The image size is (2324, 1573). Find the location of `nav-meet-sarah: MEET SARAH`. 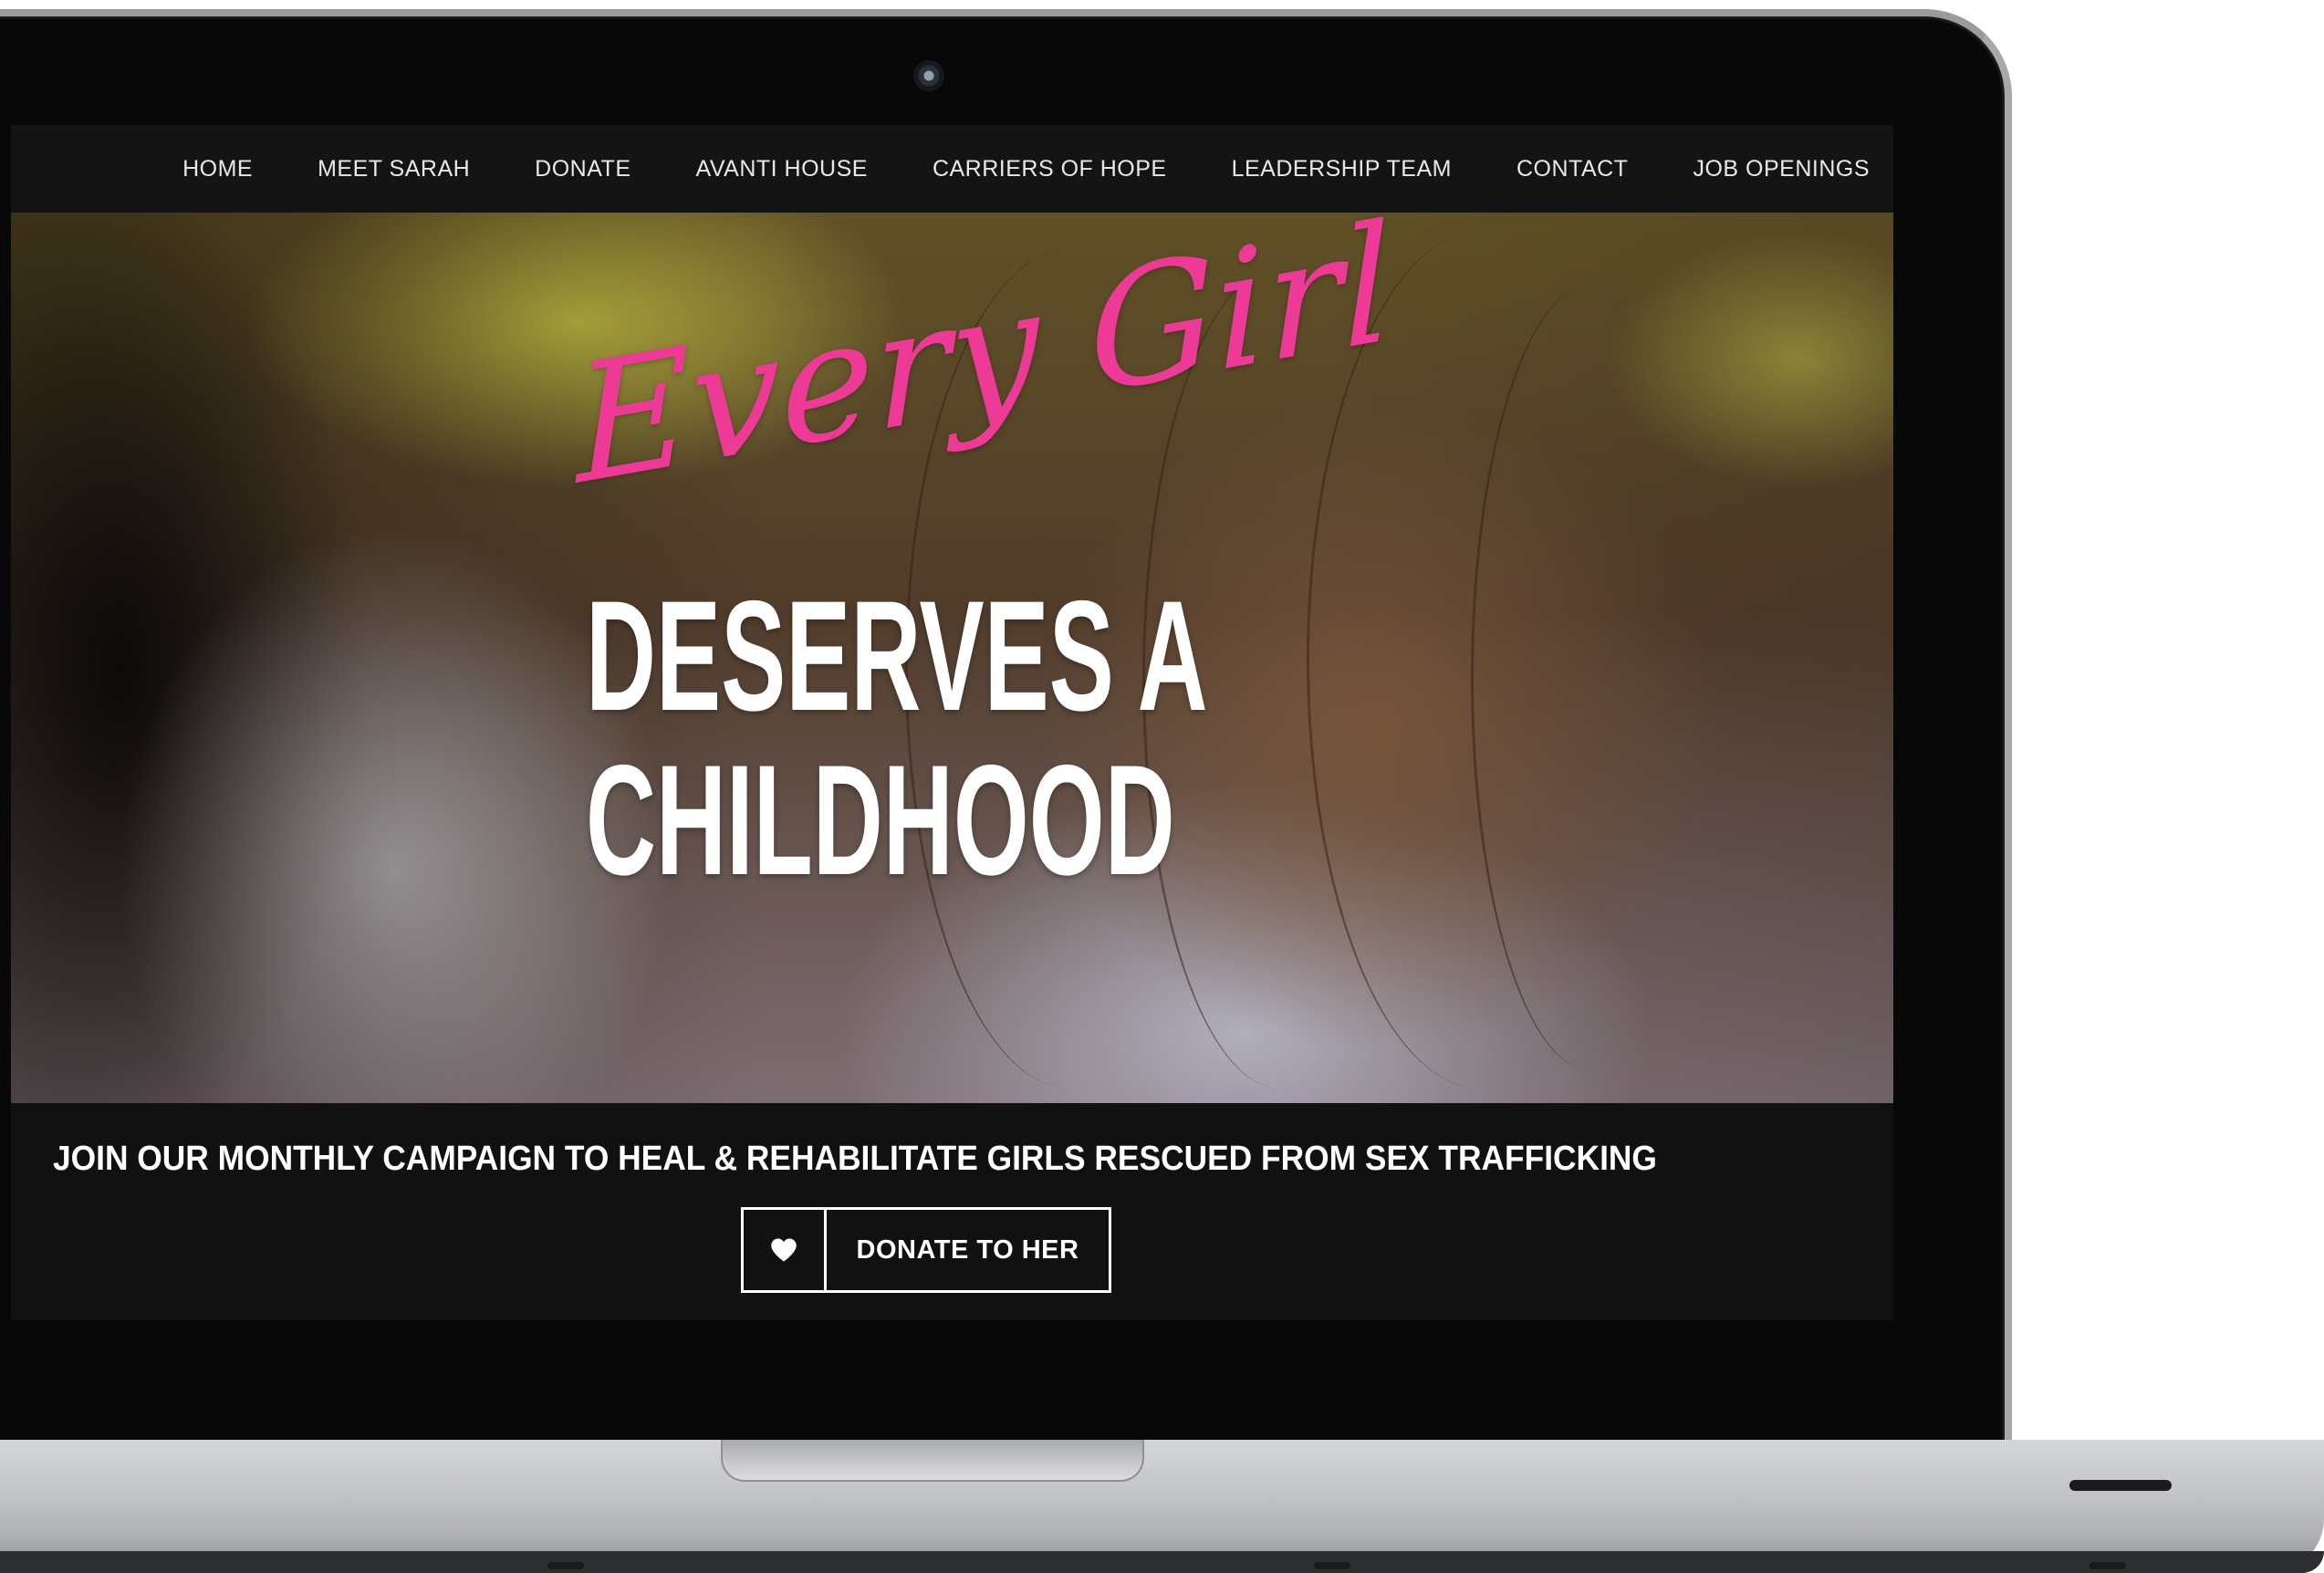

nav-meet-sarah: MEET SARAH is located at coordinates (394, 169).